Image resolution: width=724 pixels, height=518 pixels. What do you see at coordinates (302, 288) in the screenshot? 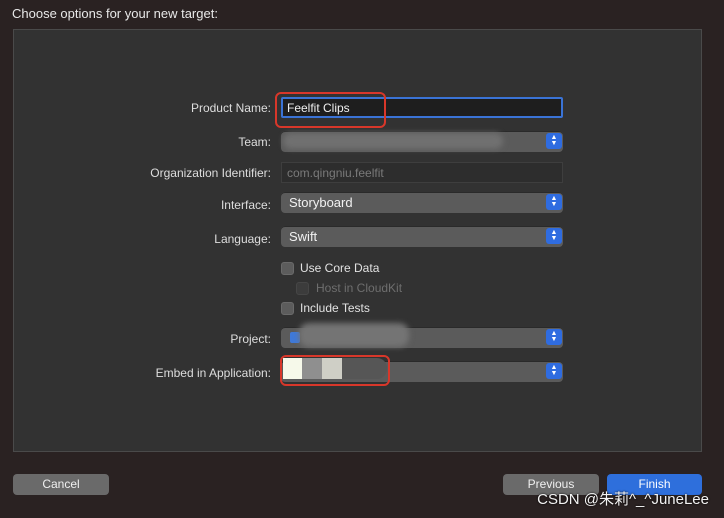
I see `host-in-cloudkit-checkbox` at bounding box center [302, 288].